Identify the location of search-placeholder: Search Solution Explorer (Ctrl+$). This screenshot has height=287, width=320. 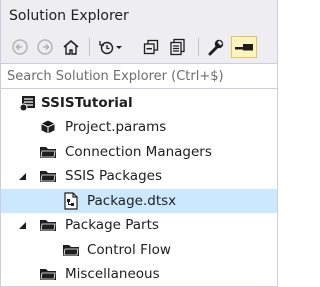
(115, 76).